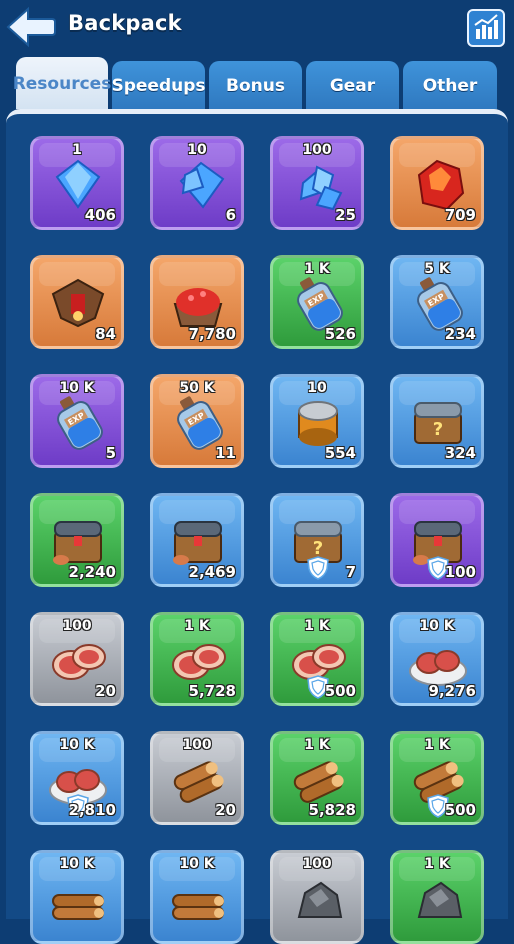  Describe the element at coordinates (345, 215) in the screenshot. I see `item-count: 25` at that location.